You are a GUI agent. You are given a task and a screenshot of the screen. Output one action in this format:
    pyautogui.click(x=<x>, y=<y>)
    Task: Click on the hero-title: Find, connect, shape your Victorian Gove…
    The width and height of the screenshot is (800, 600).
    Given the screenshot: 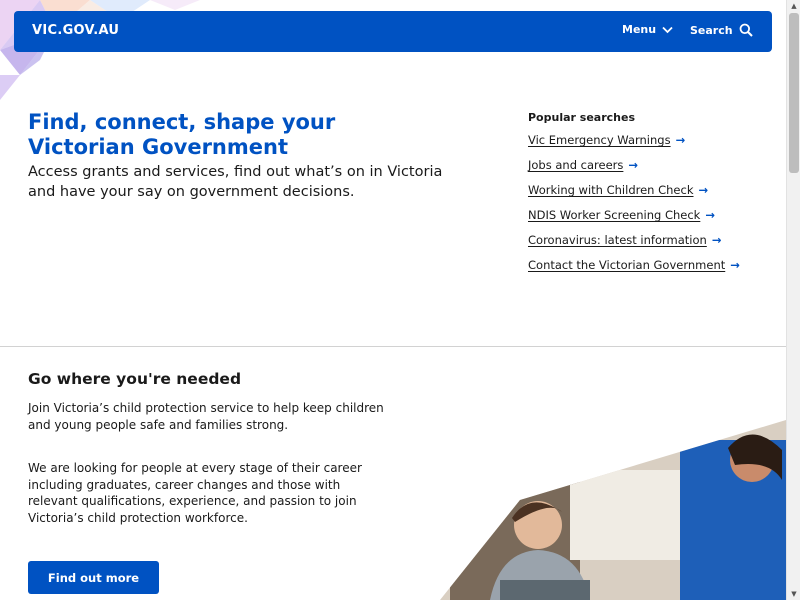 What is the action you would take?
    pyautogui.click(x=182, y=134)
    